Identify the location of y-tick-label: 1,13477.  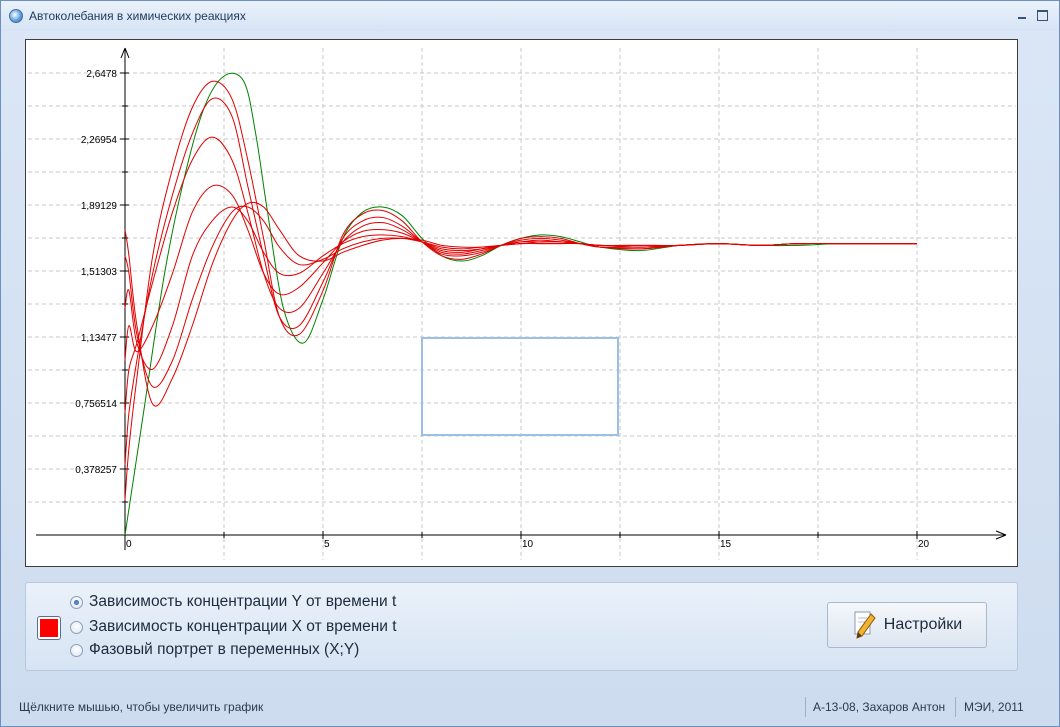
(99, 338).